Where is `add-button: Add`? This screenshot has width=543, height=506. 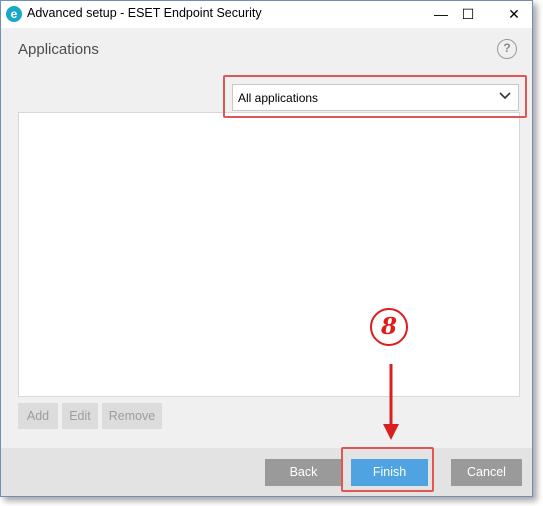
add-button: Add is located at coordinates (38, 416).